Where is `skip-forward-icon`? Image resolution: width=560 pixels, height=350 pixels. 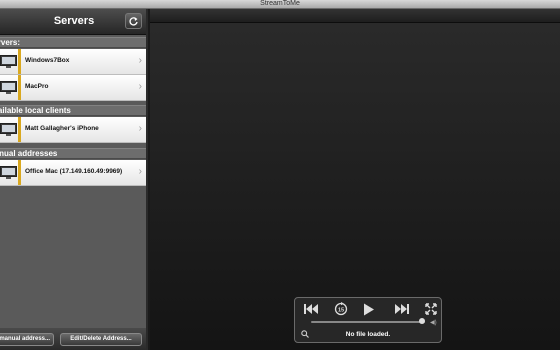 skip-forward-icon is located at coordinates (402, 309).